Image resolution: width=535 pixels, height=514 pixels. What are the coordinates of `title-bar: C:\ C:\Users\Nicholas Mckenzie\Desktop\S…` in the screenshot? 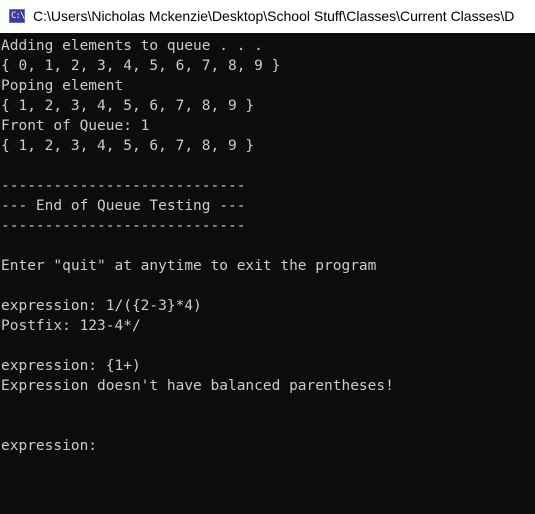 It's located at (267, 16).